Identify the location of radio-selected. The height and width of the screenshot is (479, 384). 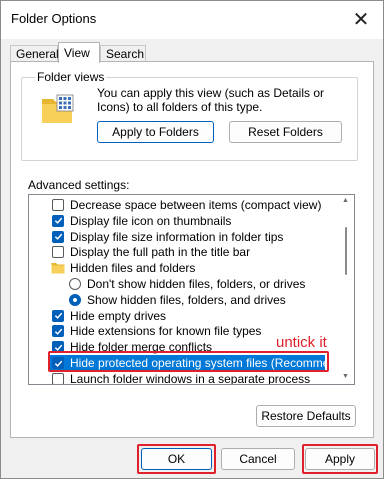
(75, 299).